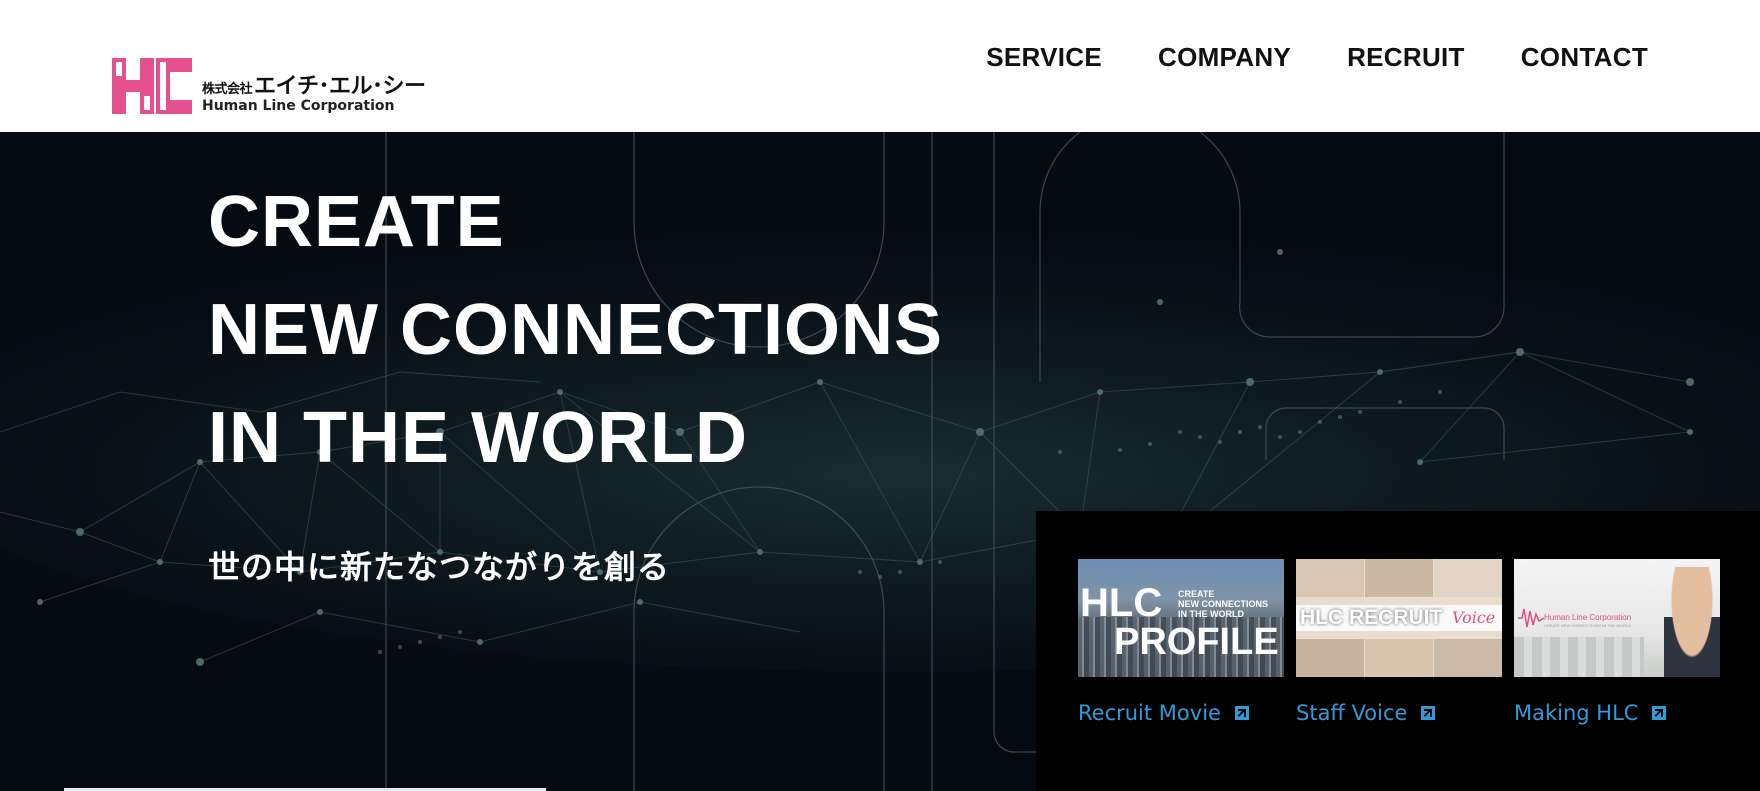  Describe the element at coordinates (439, 567) in the screenshot. I see `hero-subtitle: 世の中に新たなつながりを創る` at that location.